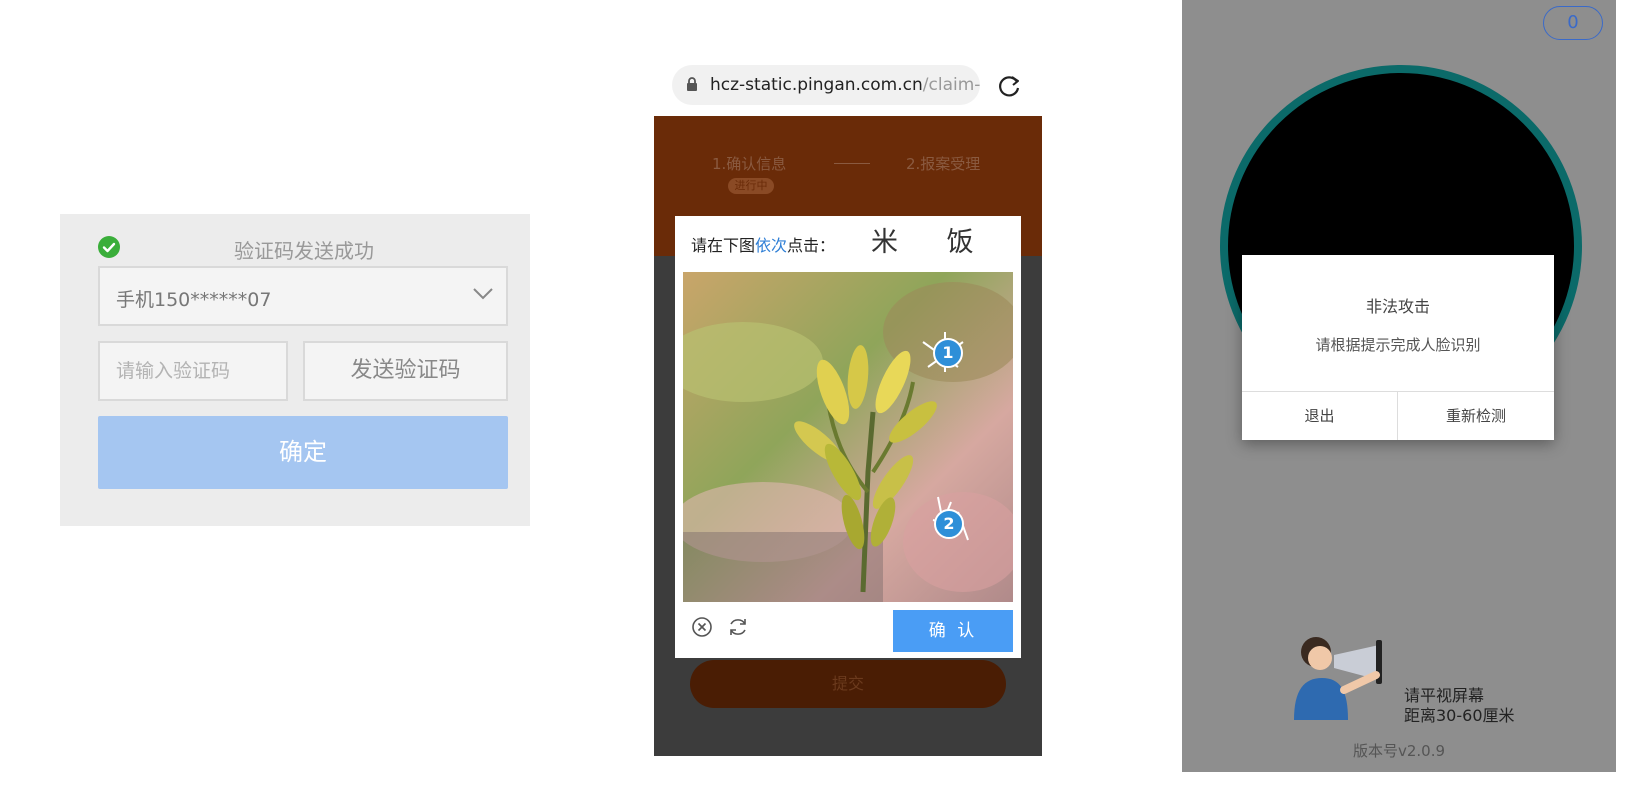  I want to click on alert-dialog: 非法攻击 请根据提示完成人脸识别 退出 重新检测, so click(1398, 347).